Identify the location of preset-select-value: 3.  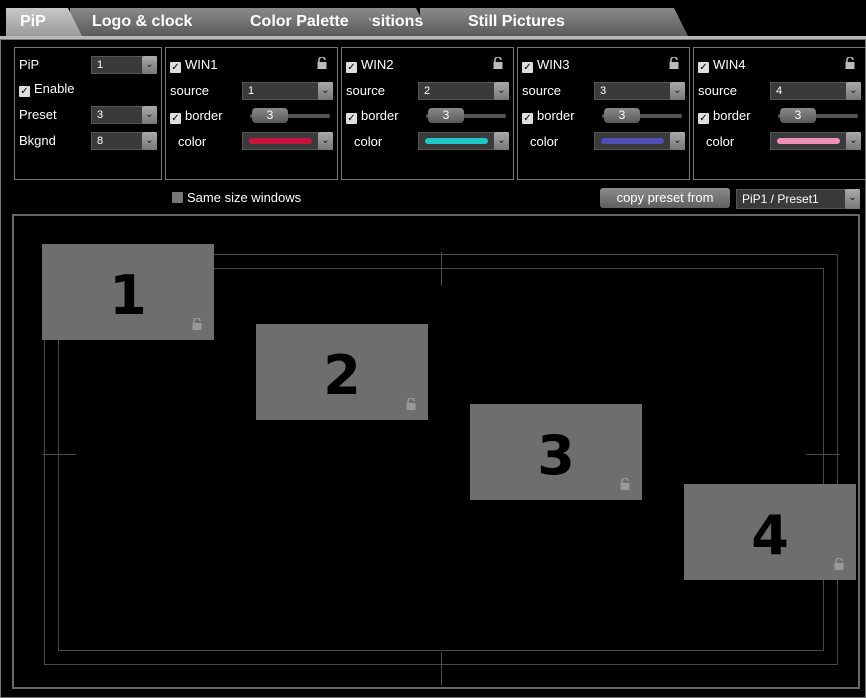
(100, 115).